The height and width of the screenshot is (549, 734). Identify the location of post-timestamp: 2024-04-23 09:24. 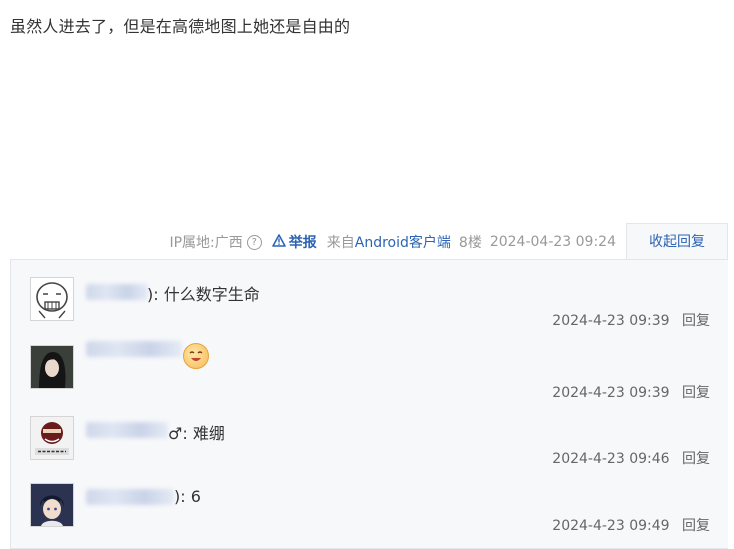
(552, 242).